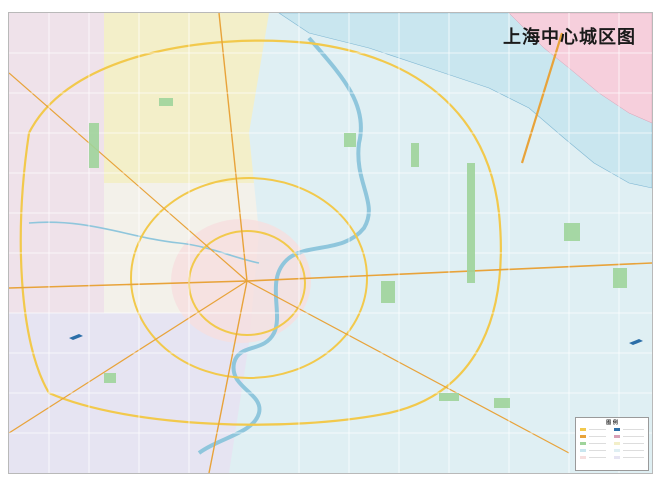 Image resolution: width=660 pixels, height=480 pixels. I want to click on legend-swatches, so click(612, 443).